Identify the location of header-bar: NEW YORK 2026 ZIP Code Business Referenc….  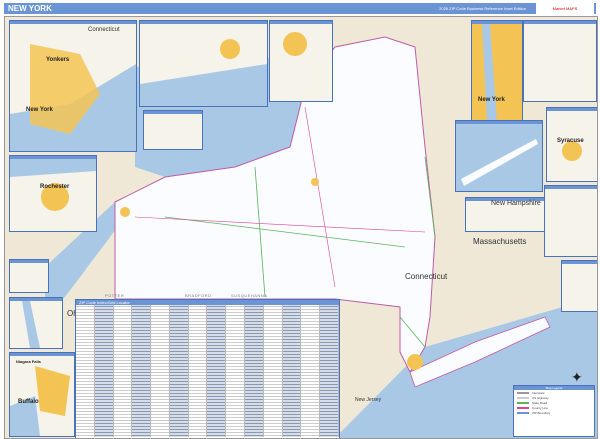
(300, 8).